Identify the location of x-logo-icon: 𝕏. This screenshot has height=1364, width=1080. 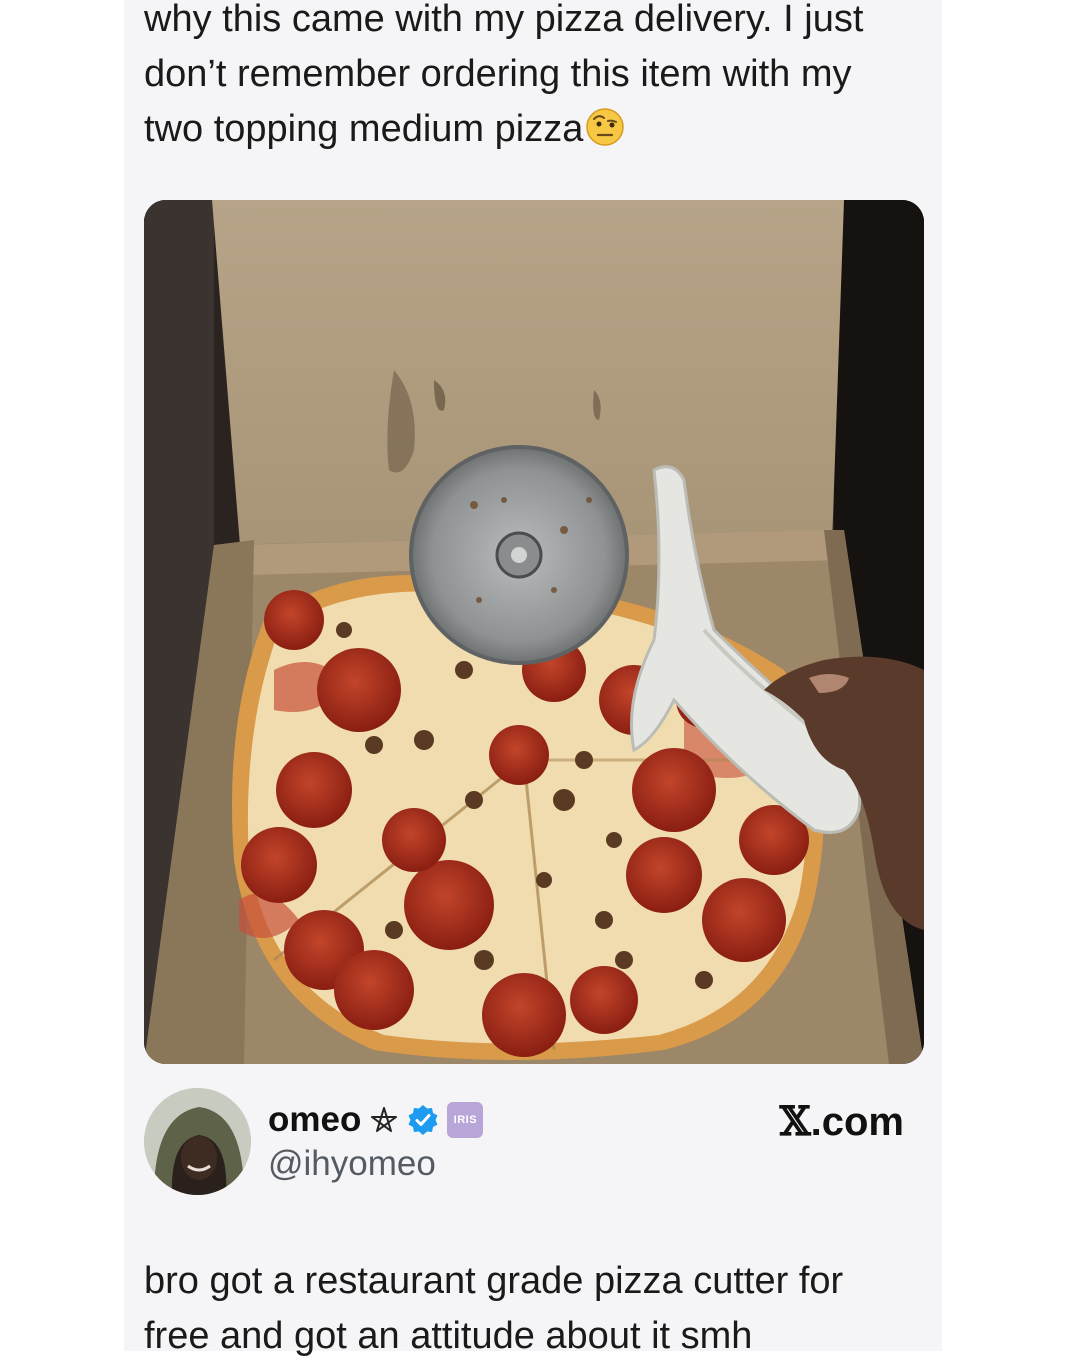
(795, 1121).